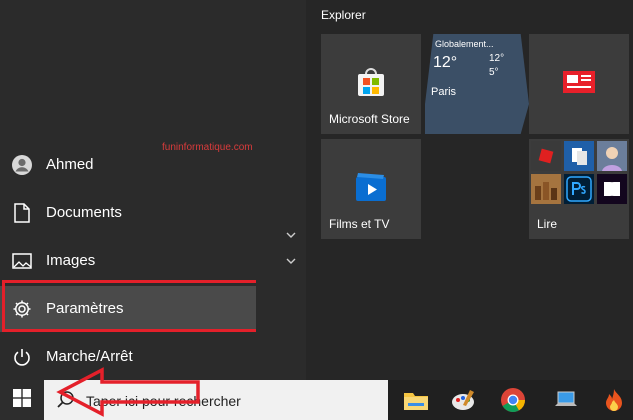 The width and height of the screenshot is (633, 420). What do you see at coordinates (66, 402) in the screenshot?
I see `search-icon` at bounding box center [66, 402].